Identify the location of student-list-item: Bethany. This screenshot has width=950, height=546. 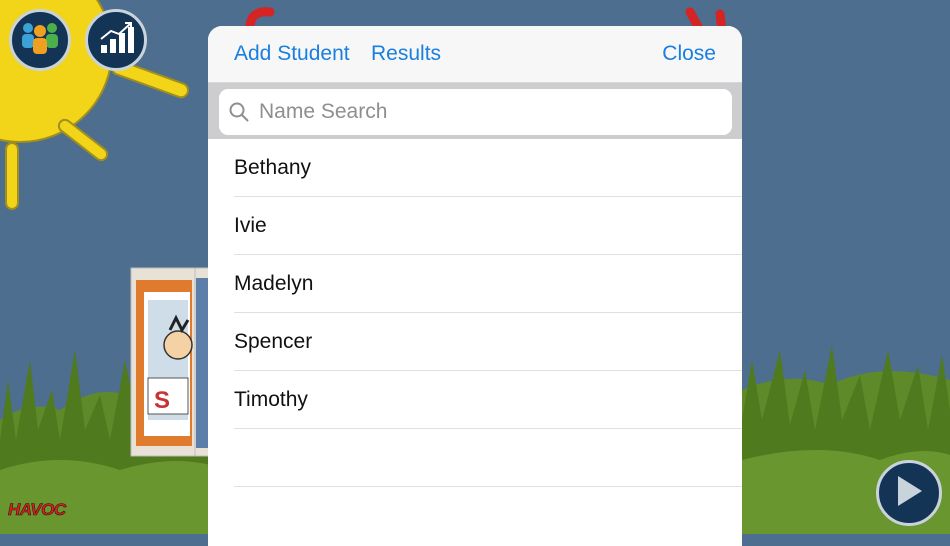
(488, 168).